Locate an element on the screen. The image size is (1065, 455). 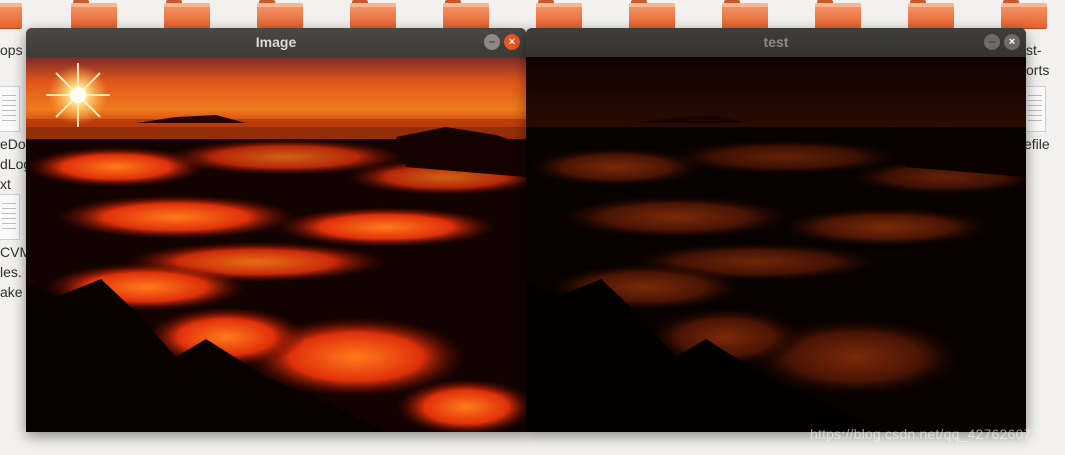
window-titlebar: test – × is located at coordinates (776, 42).